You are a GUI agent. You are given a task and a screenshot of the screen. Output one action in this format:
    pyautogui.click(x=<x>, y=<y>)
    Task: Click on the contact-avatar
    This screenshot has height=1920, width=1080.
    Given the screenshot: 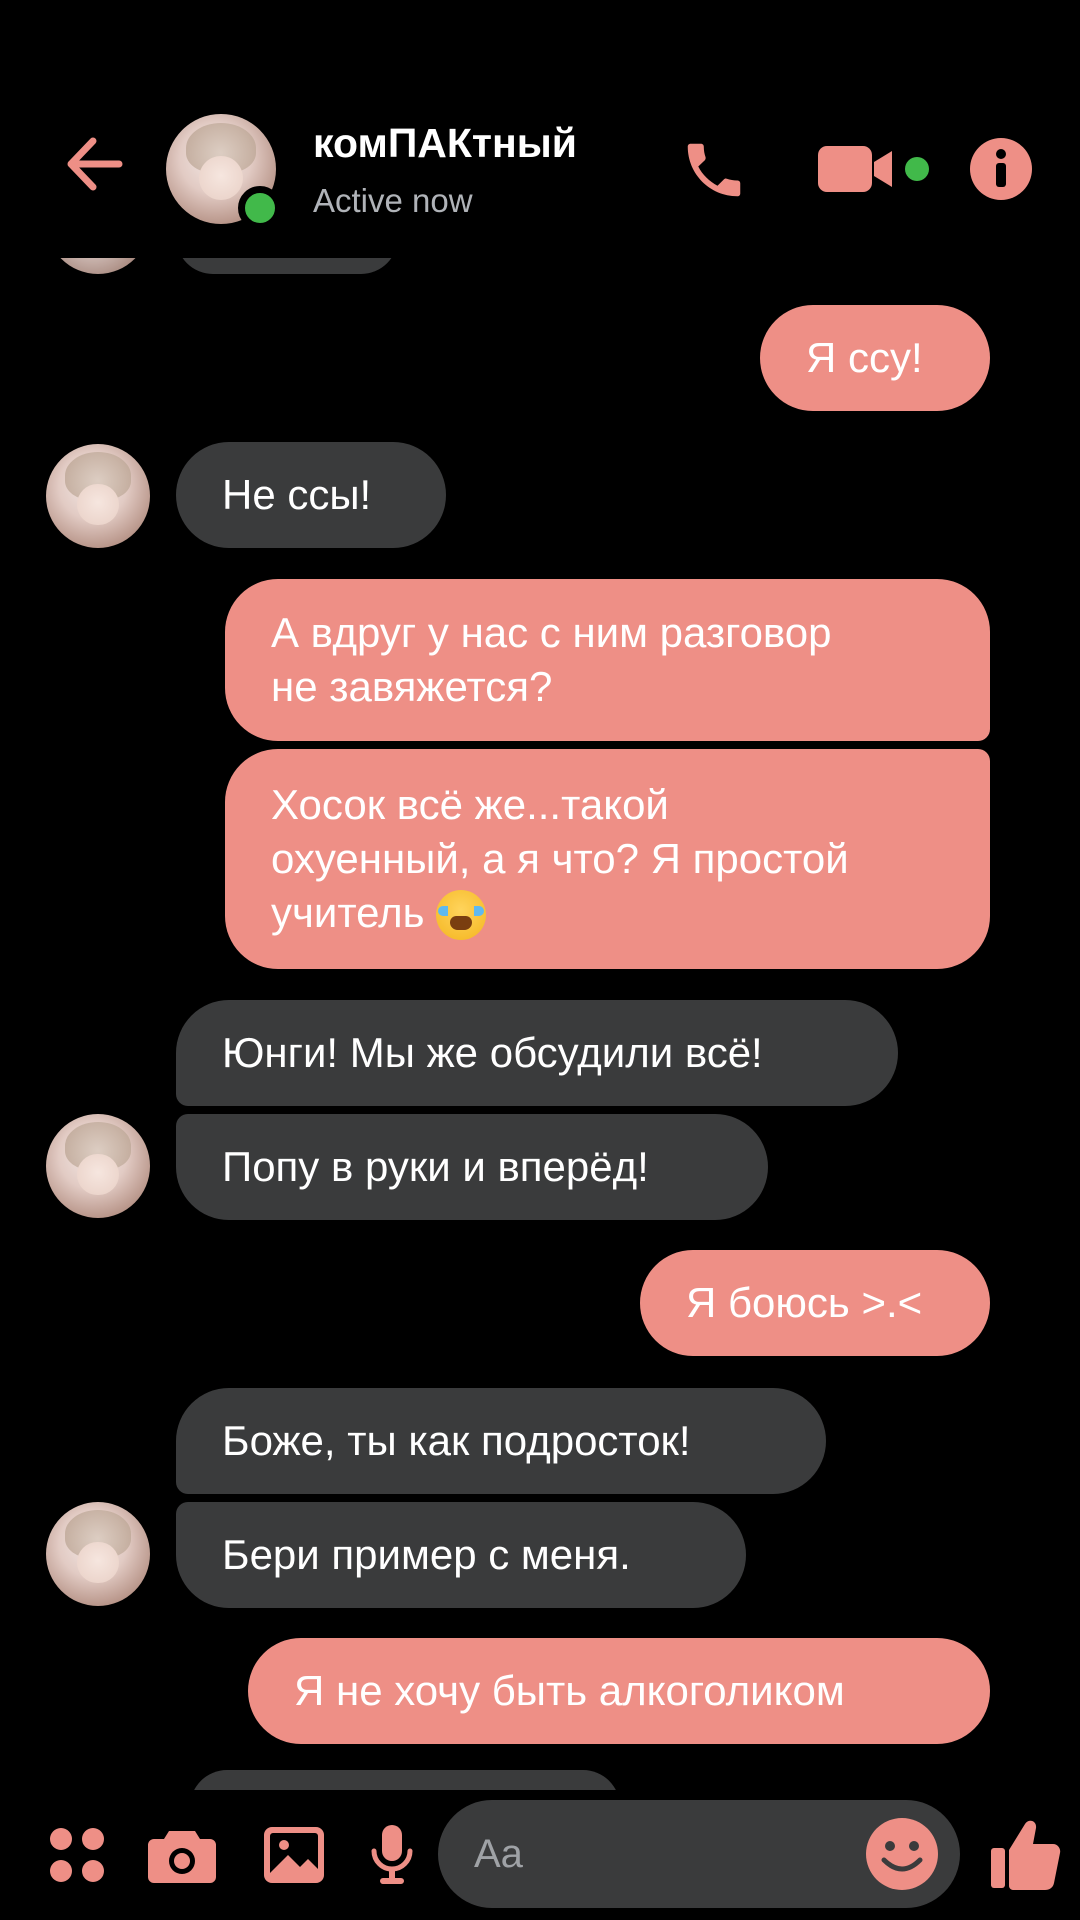 What is the action you would take?
    pyautogui.click(x=224, y=172)
    